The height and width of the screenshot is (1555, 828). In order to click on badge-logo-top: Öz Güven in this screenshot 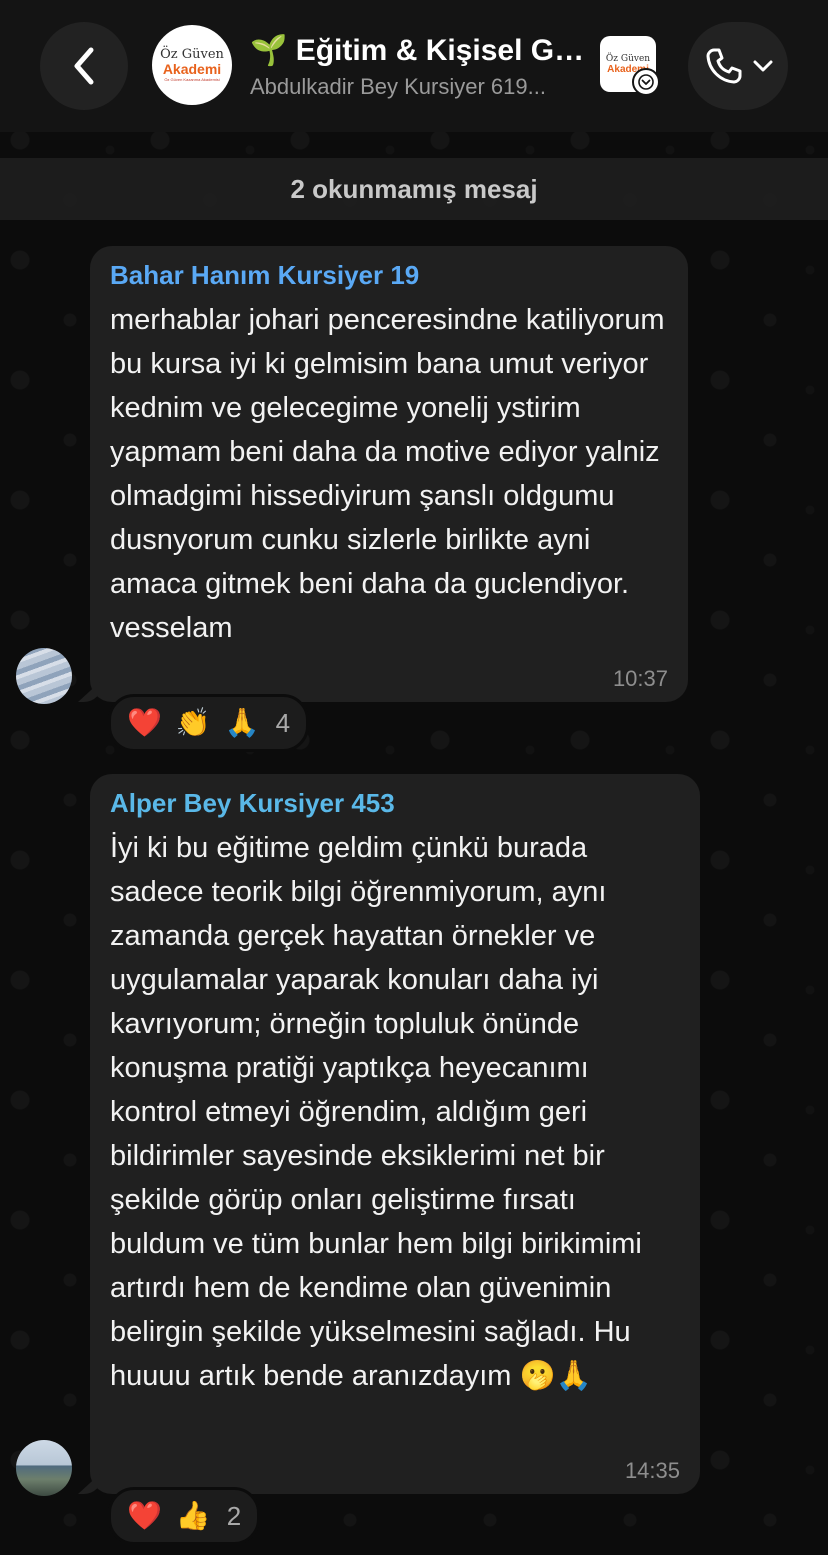, I will do `click(628, 58)`.